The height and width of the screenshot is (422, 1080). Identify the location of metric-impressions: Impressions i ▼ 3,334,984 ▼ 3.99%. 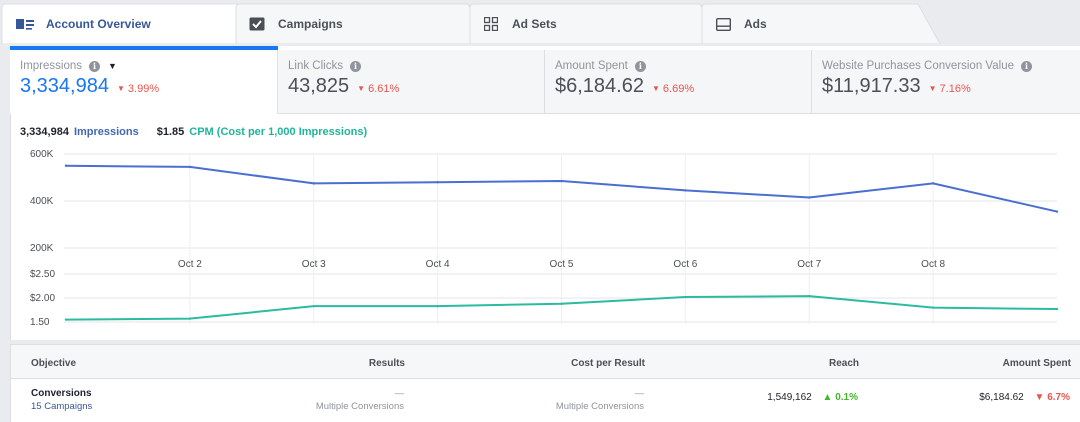
(144, 82).